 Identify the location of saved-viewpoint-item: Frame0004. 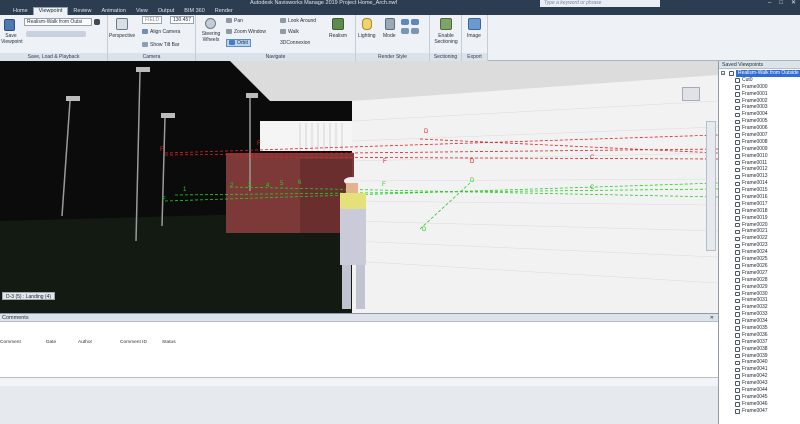
(759, 114).